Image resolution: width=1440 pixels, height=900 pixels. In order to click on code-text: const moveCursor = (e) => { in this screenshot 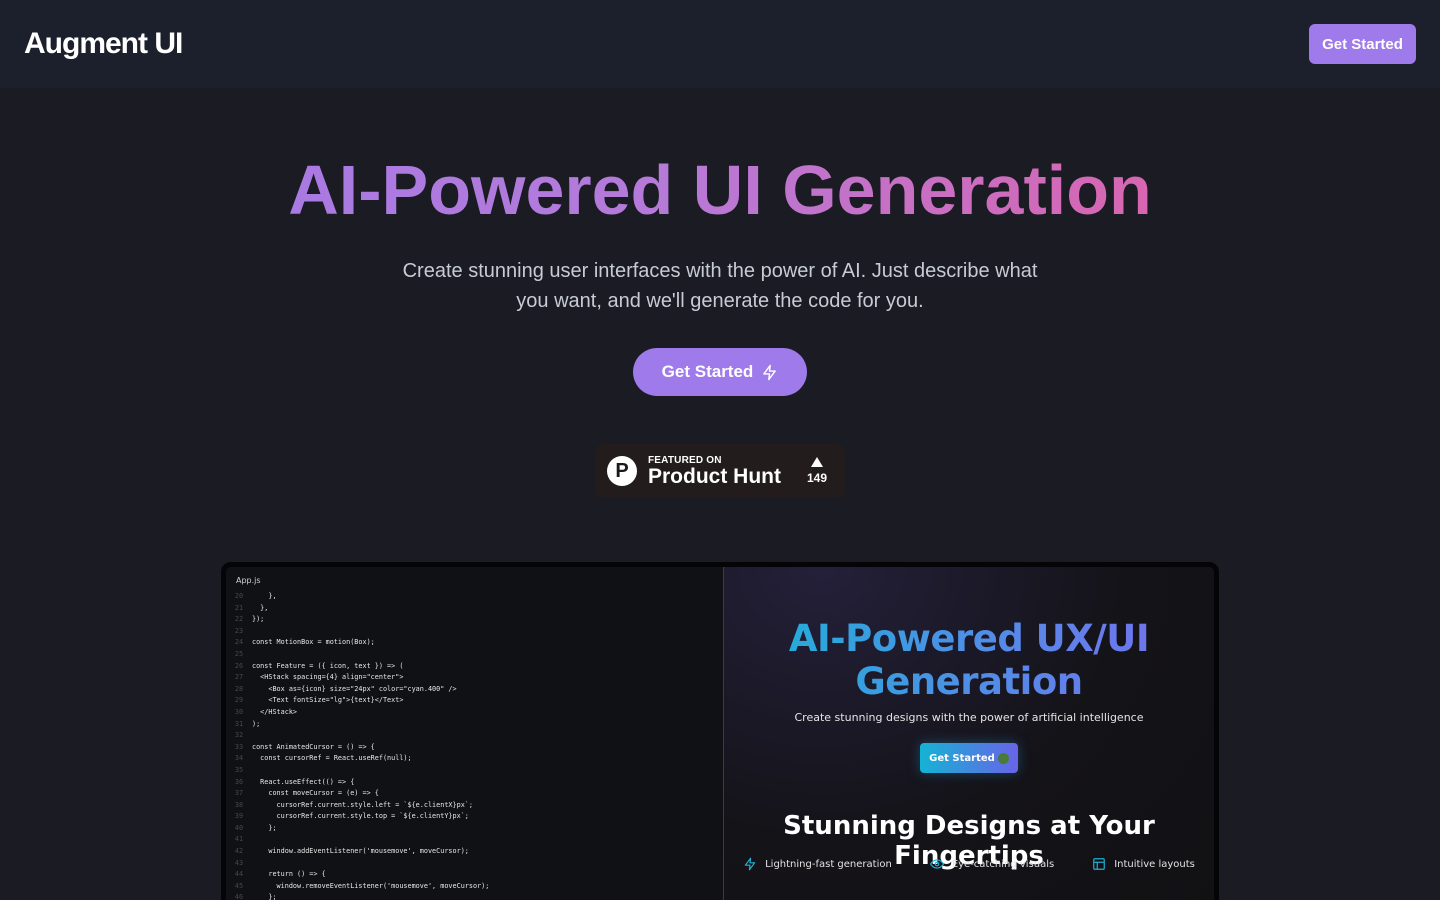, I will do `click(315, 793)`.